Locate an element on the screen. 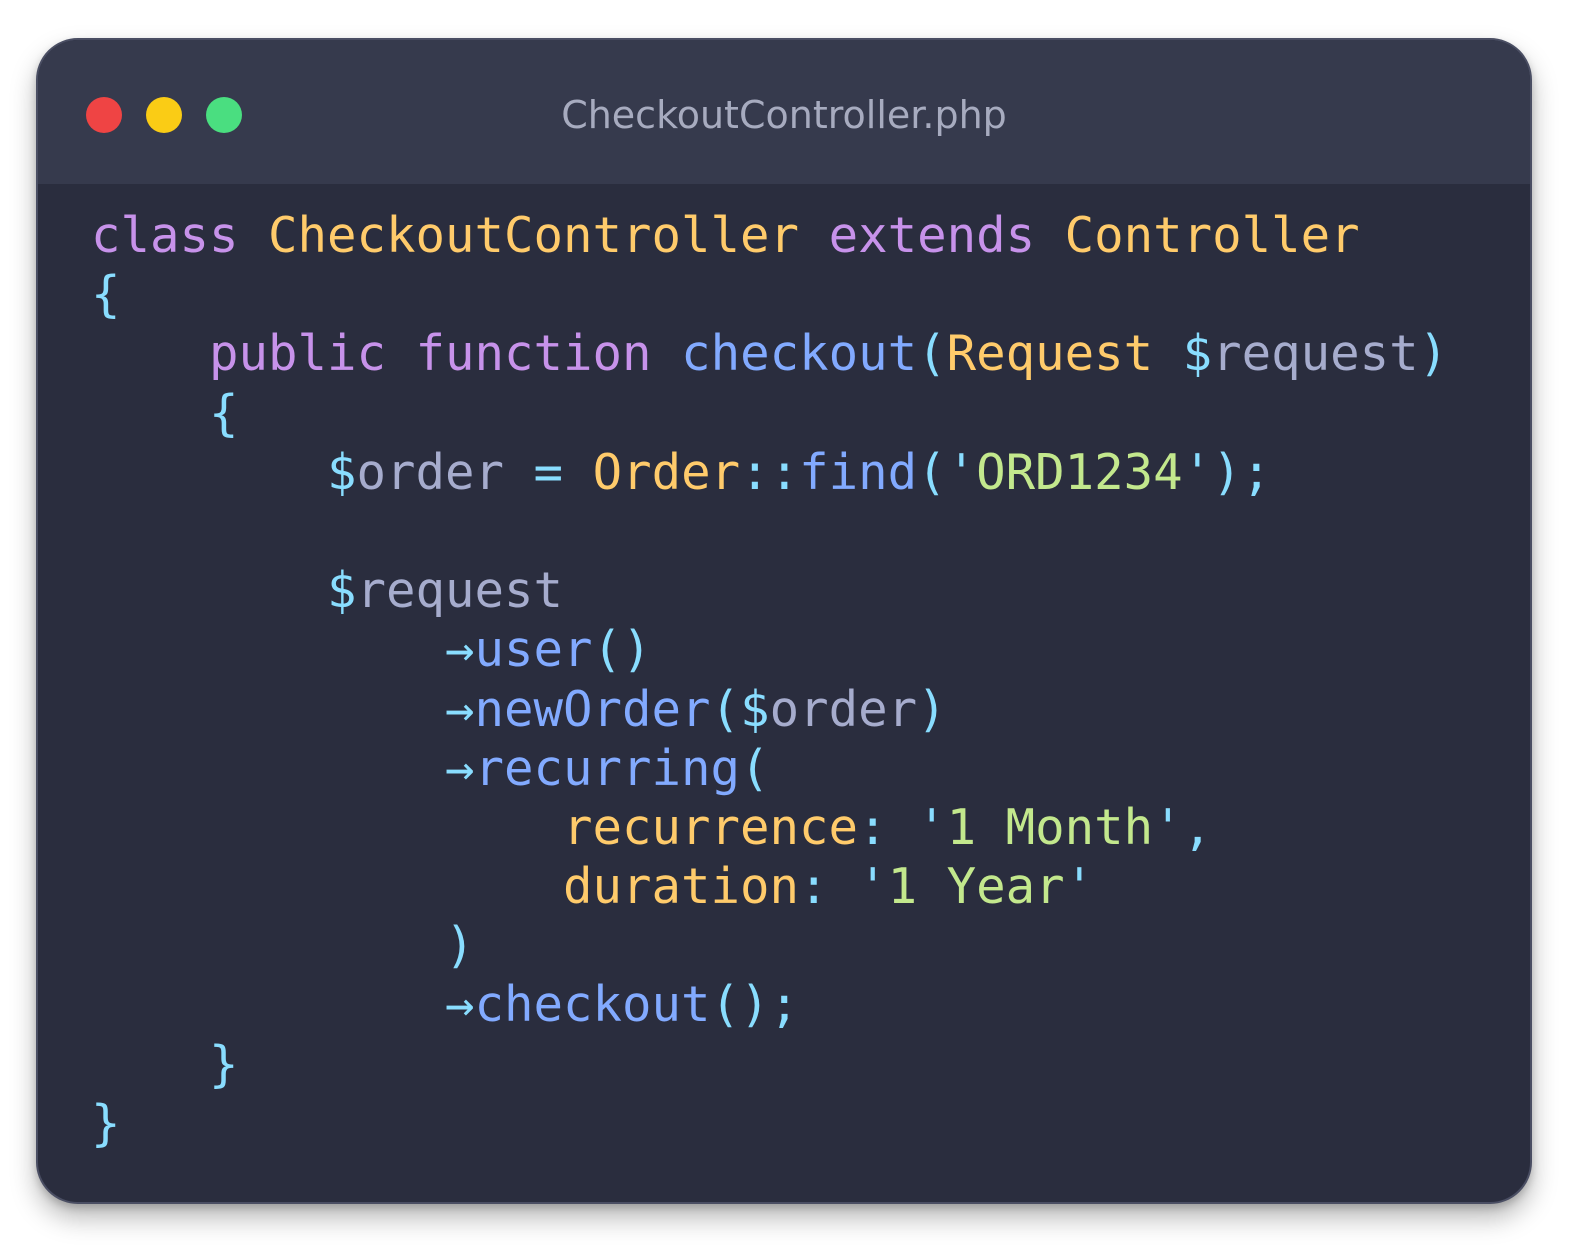  code-line-10: →recurring( is located at coordinates (769, 768).